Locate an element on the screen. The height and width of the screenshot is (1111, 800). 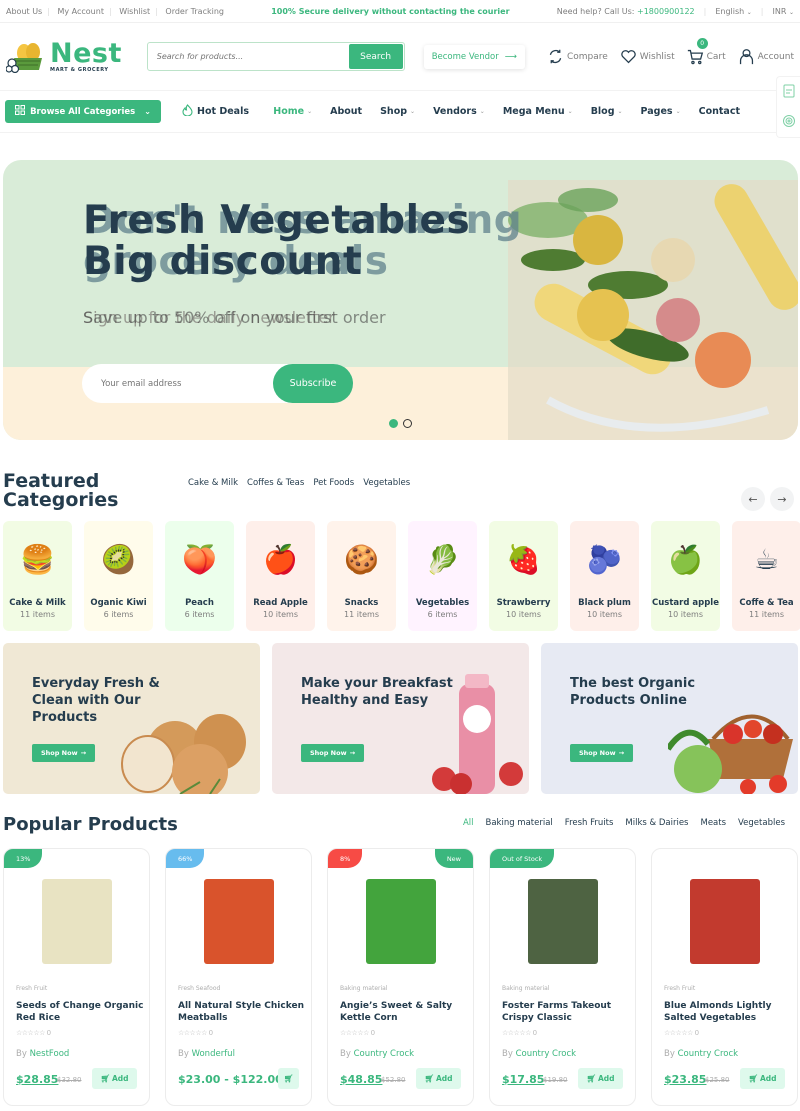
currency-select: INR ⌄ is located at coordinates (783, 11).